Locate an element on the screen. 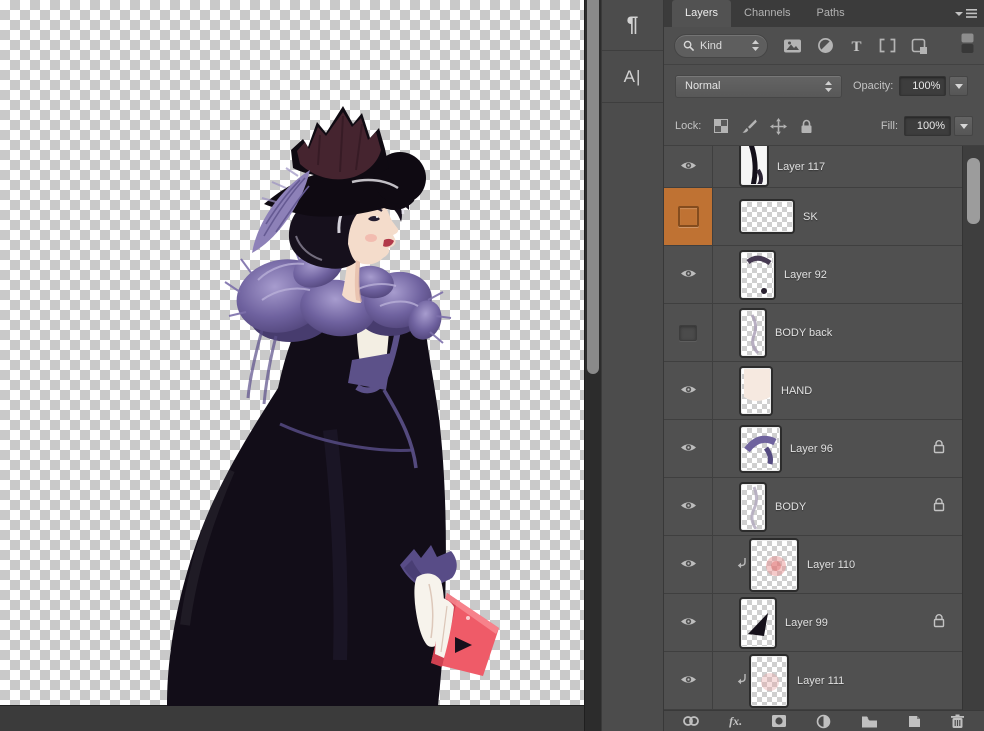 The width and height of the screenshot is (984, 731). layer-name: SK is located at coordinates (810, 217).